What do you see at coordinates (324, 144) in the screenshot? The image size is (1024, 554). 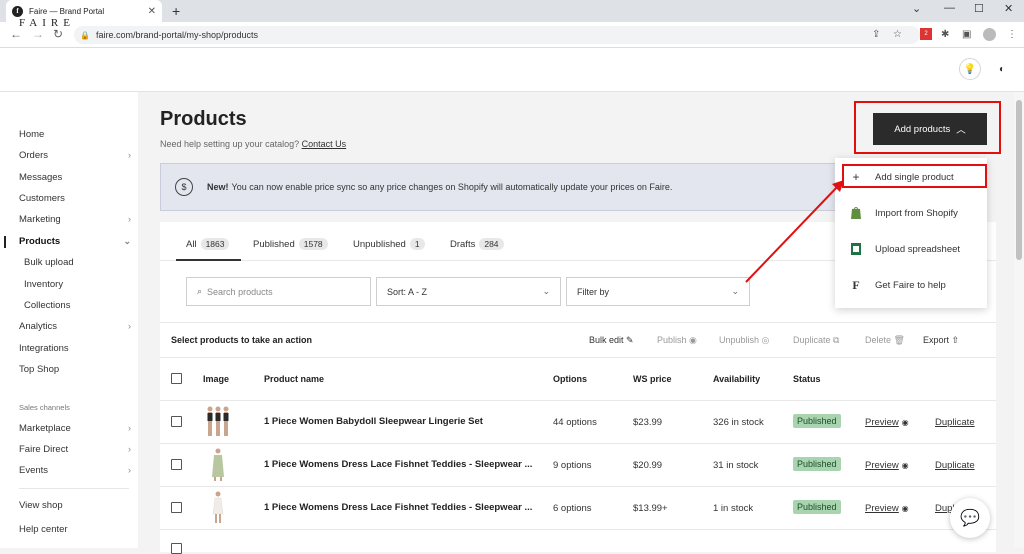 I see `contact-us-link: Contact Us` at bounding box center [324, 144].